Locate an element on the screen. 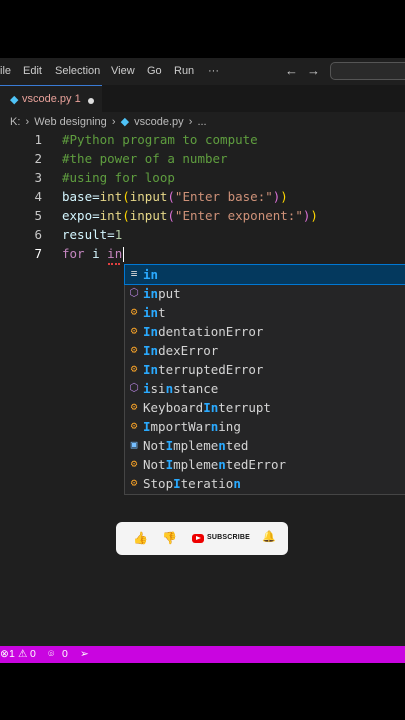  line-number: 6 is located at coordinates (38, 234).